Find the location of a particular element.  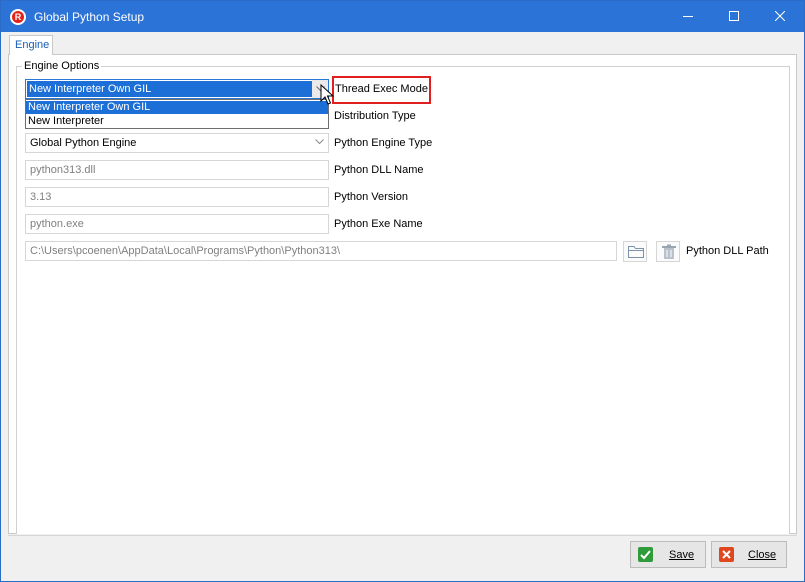

combo-selected-value: New Interpreter Own GIL is located at coordinates (169, 89).